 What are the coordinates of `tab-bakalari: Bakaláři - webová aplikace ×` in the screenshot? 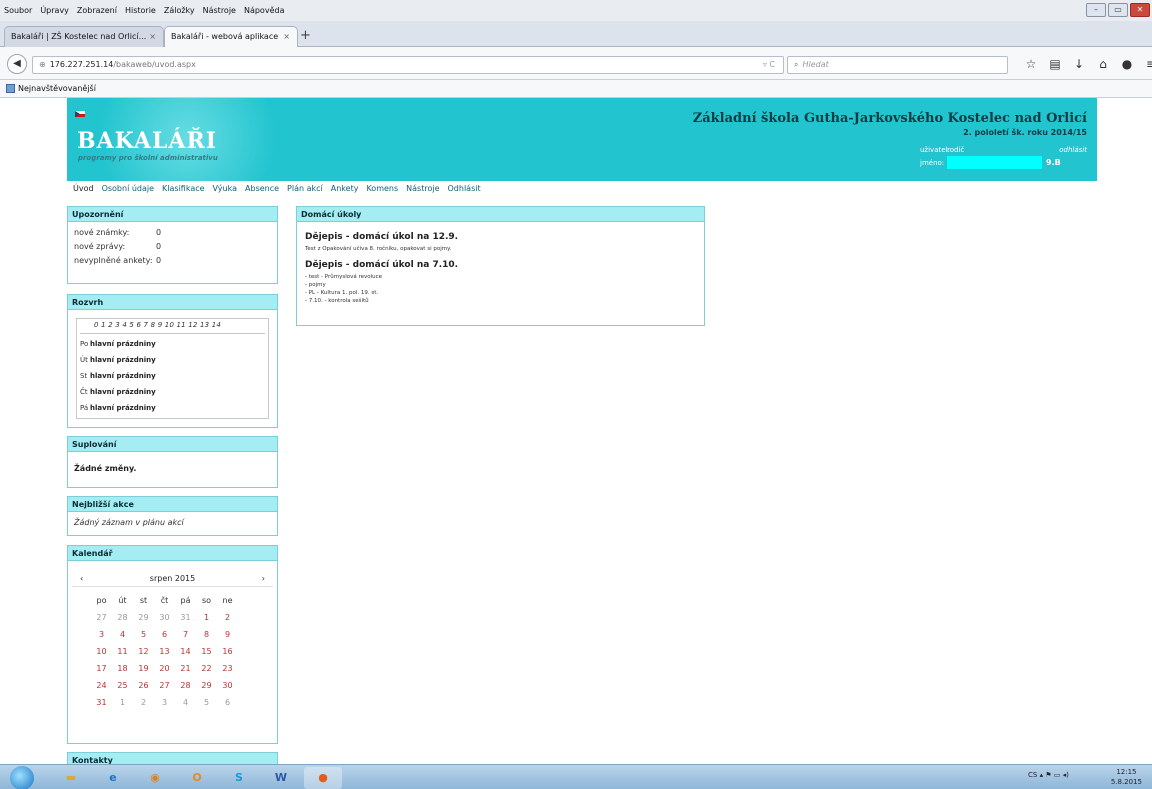 It's located at (231, 36).